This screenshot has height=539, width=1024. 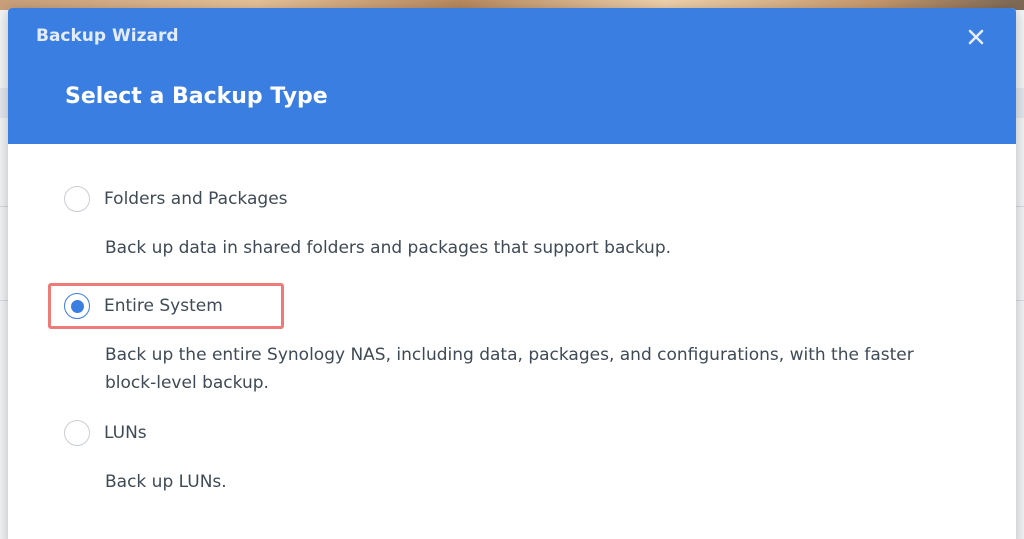 I want to click on close-button, so click(x=976, y=37).